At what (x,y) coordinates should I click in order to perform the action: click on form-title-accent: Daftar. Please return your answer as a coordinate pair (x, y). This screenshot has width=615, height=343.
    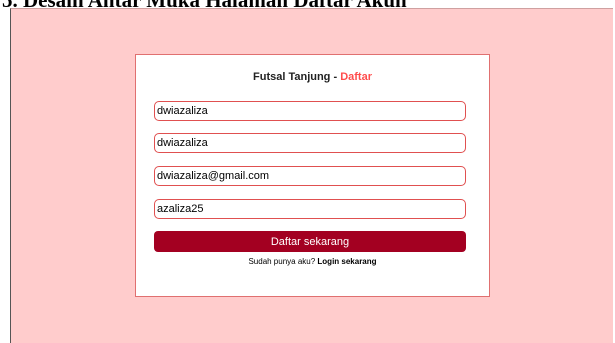
    Looking at the image, I should click on (356, 77).